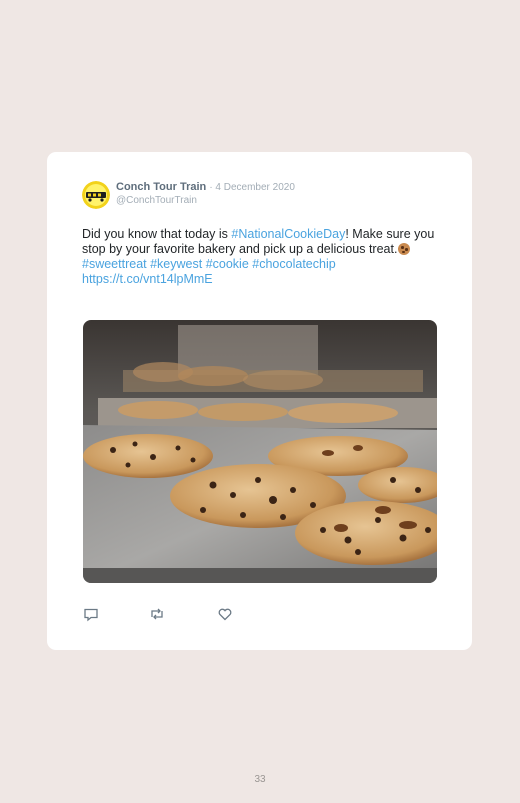  What do you see at coordinates (252, 187) in the screenshot?
I see `tweet-date: · 4 December 2020` at bounding box center [252, 187].